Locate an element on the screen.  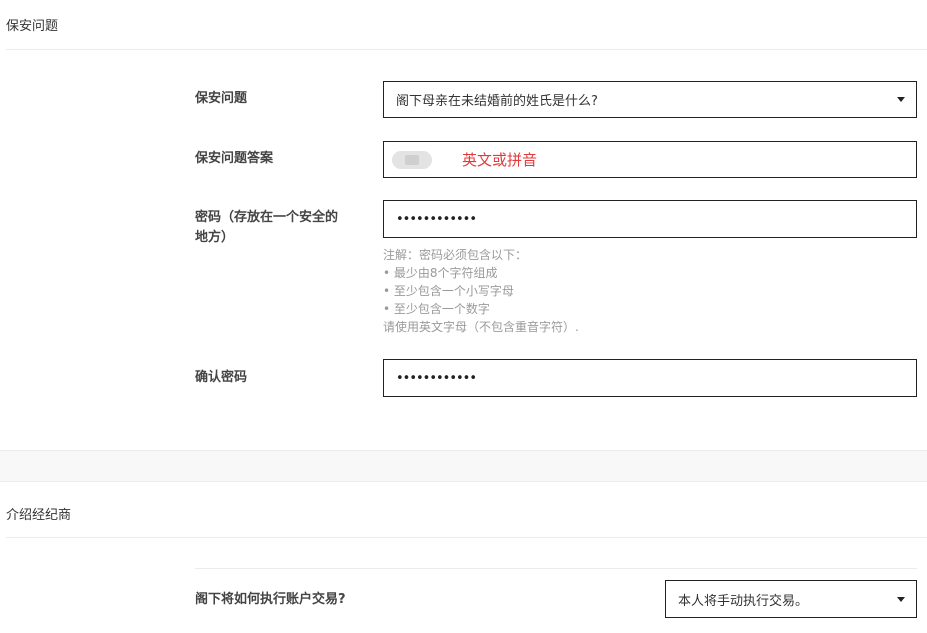
note-line: • 最少由8个字符组成 is located at coordinates (440, 273).